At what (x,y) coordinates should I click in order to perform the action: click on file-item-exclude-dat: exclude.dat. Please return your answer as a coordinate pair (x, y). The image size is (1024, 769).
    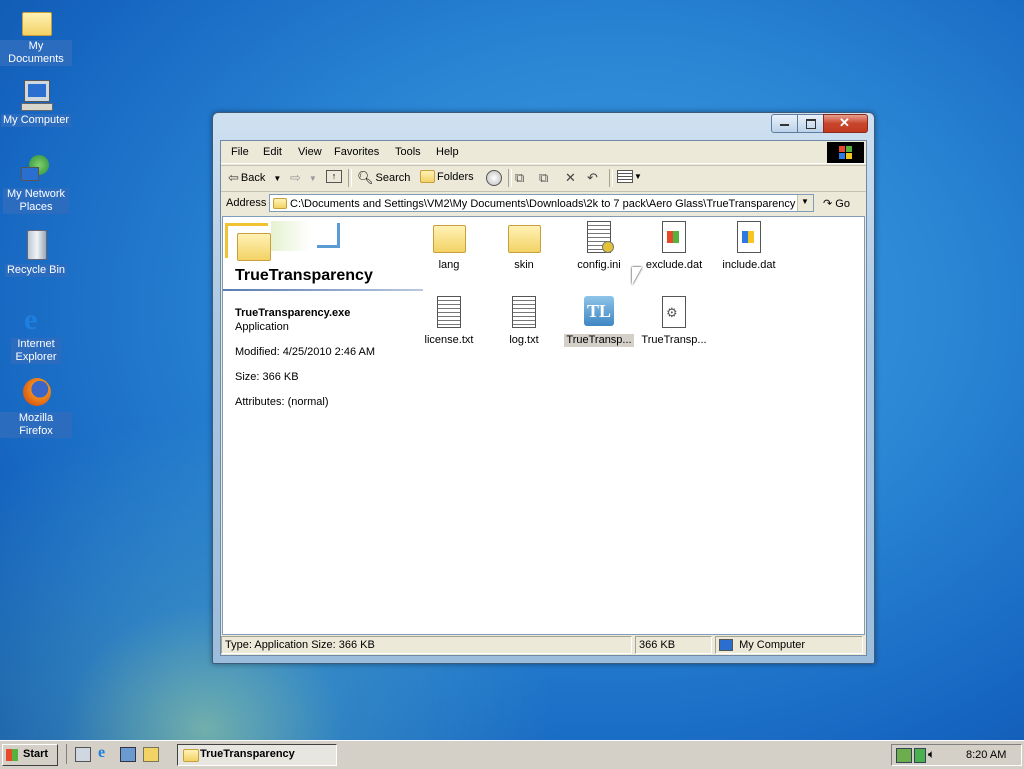
    Looking at the image, I should click on (674, 246).